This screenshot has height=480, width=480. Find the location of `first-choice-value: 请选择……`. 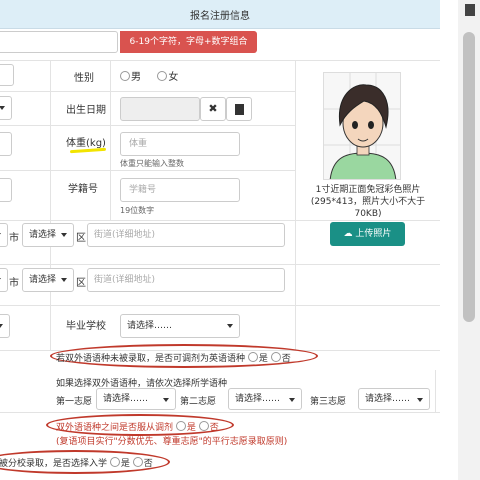

first-choice-value: 请选择…… is located at coordinates (126, 399).